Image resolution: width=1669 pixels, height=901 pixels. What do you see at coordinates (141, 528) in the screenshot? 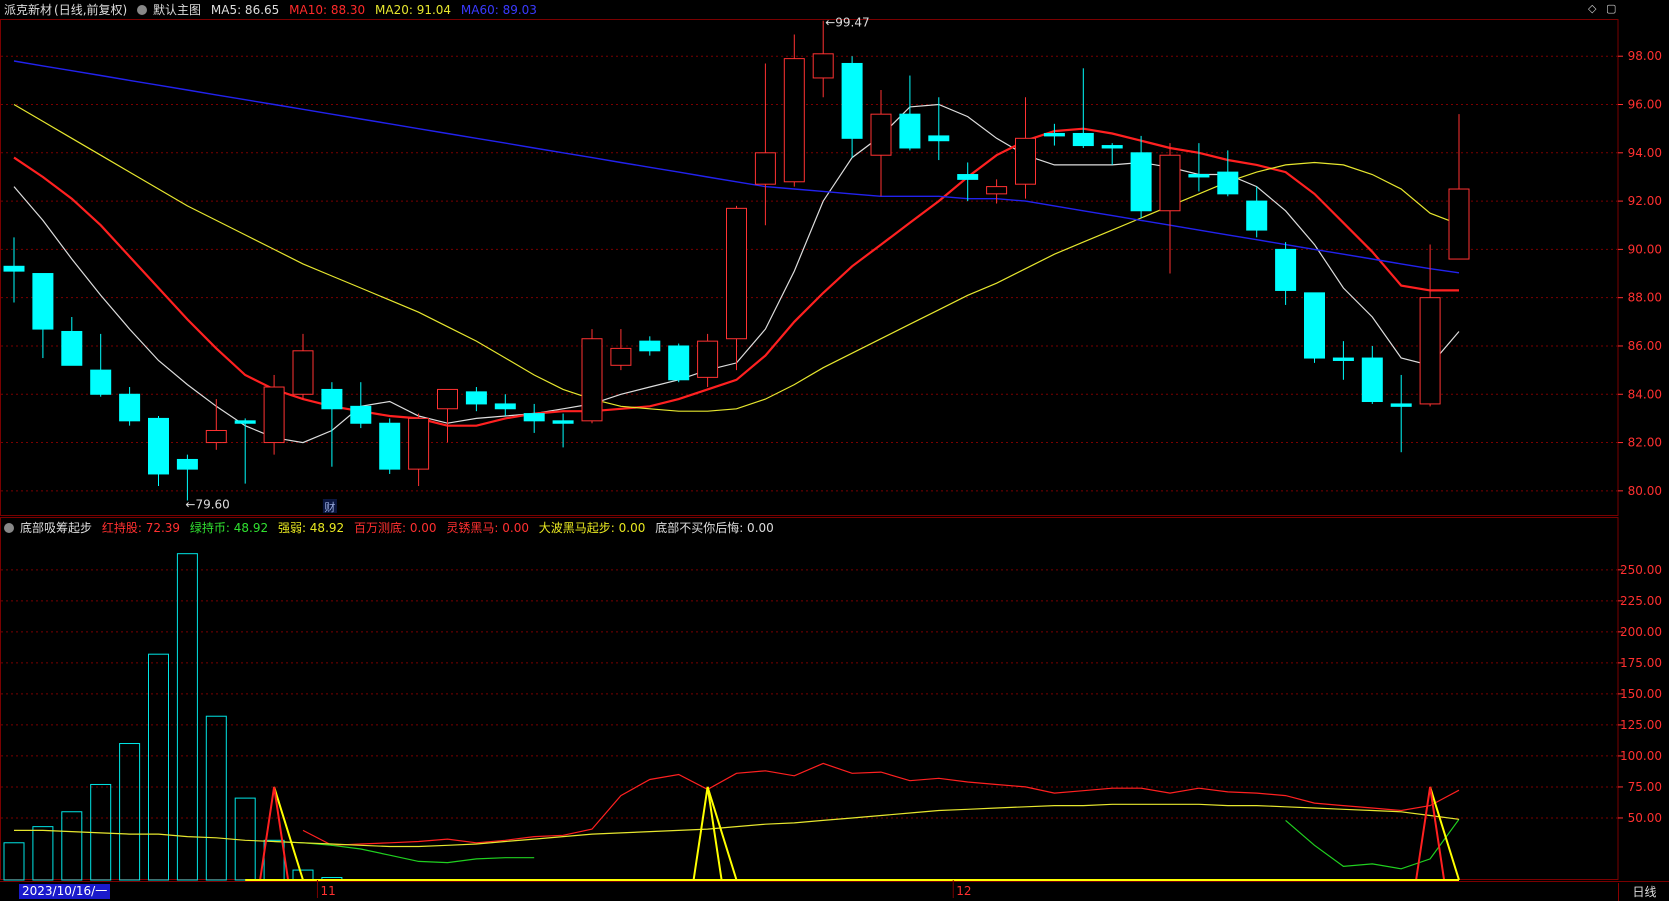
I see `indicator-item: 红持股: 72.39` at bounding box center [141, 528].